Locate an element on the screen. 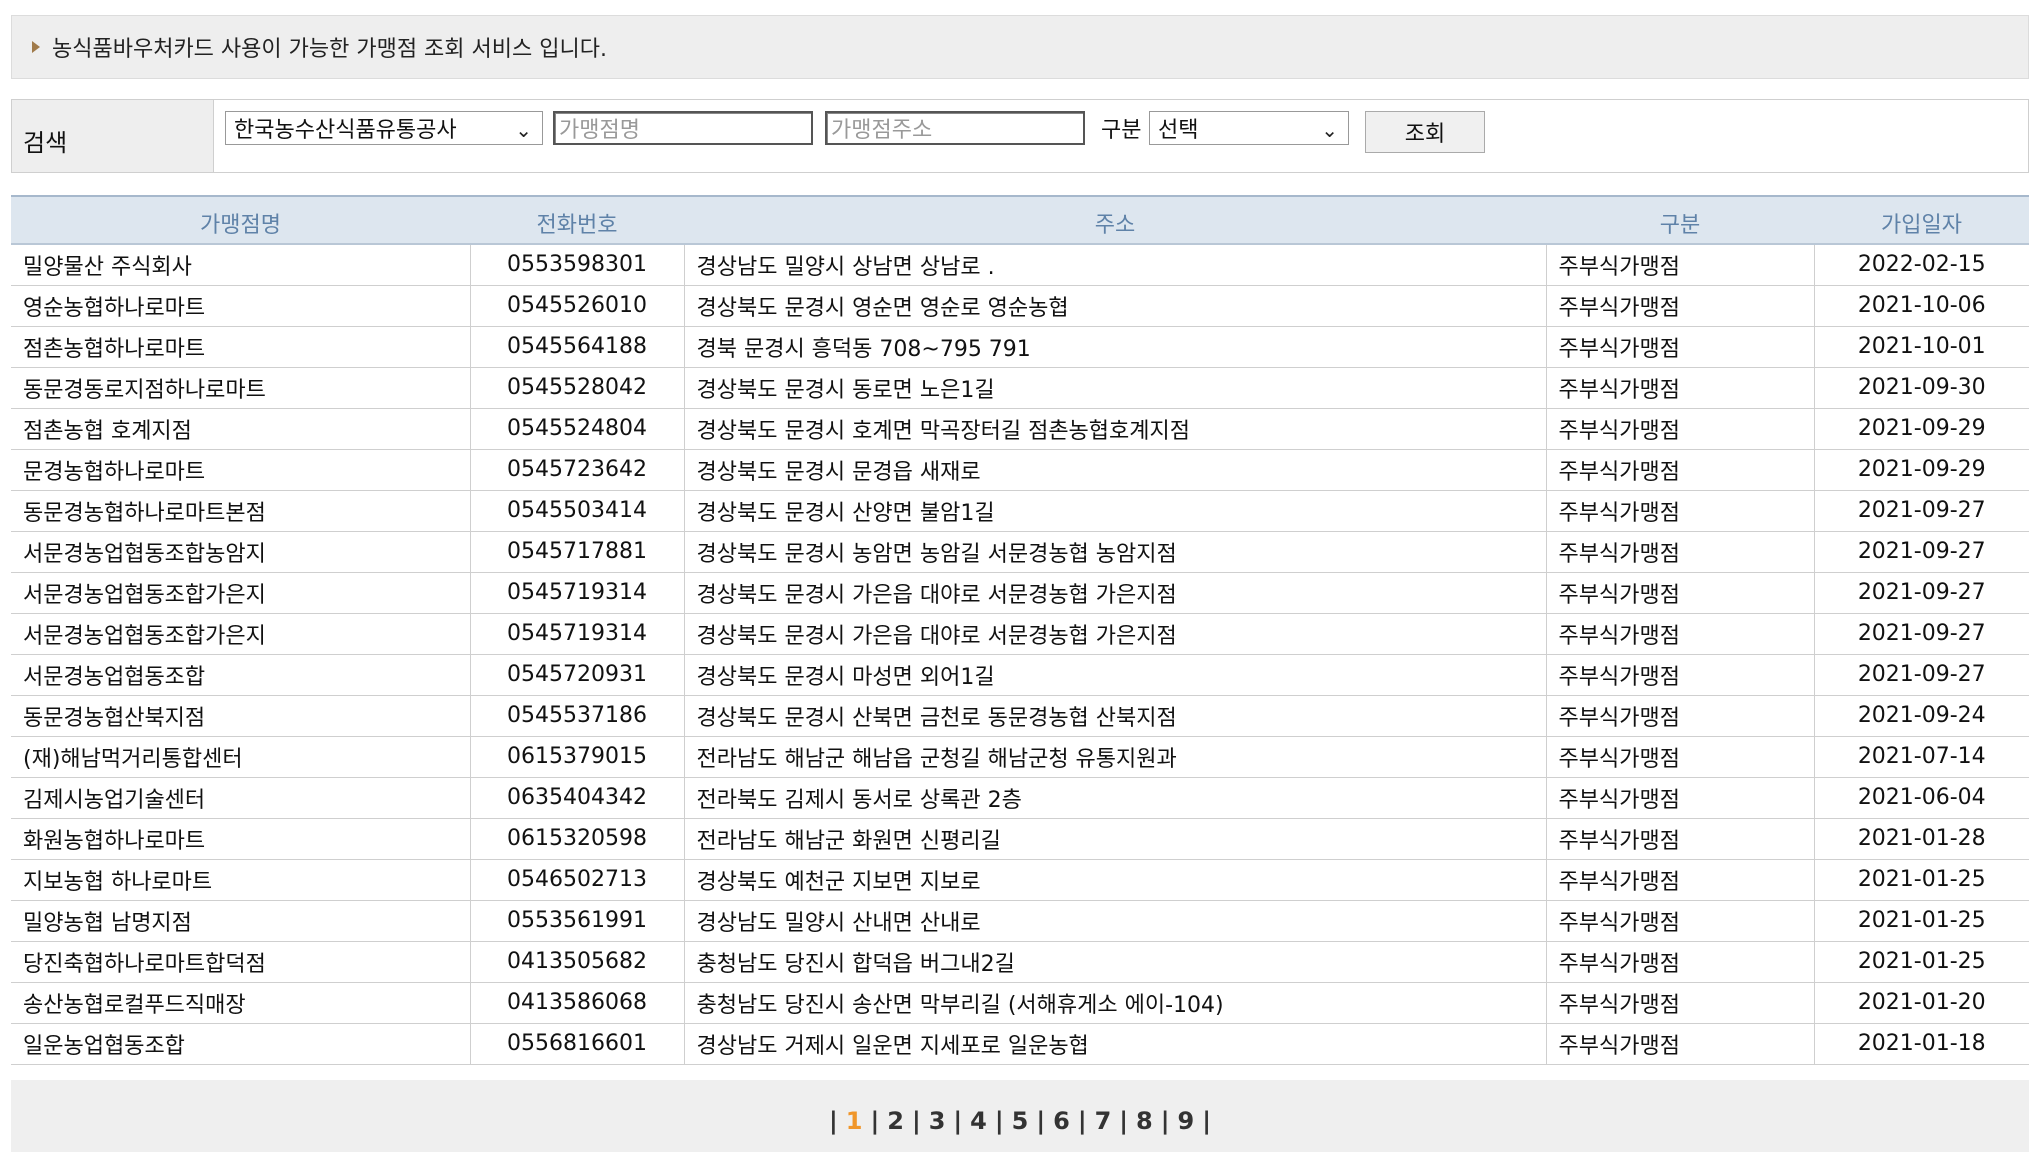  cell-store-name: 서문경농업협동조합 is located at coordinates (240, 675).